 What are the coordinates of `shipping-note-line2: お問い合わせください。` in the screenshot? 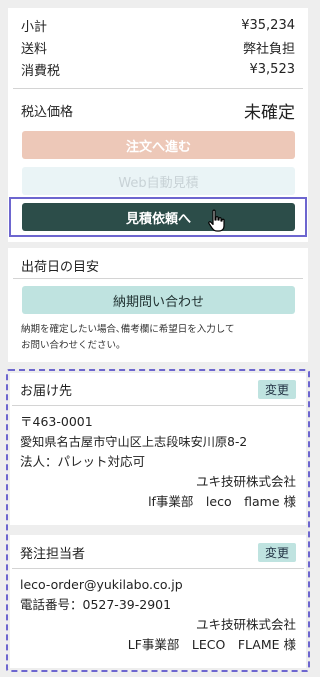 It's located at (73, 345).